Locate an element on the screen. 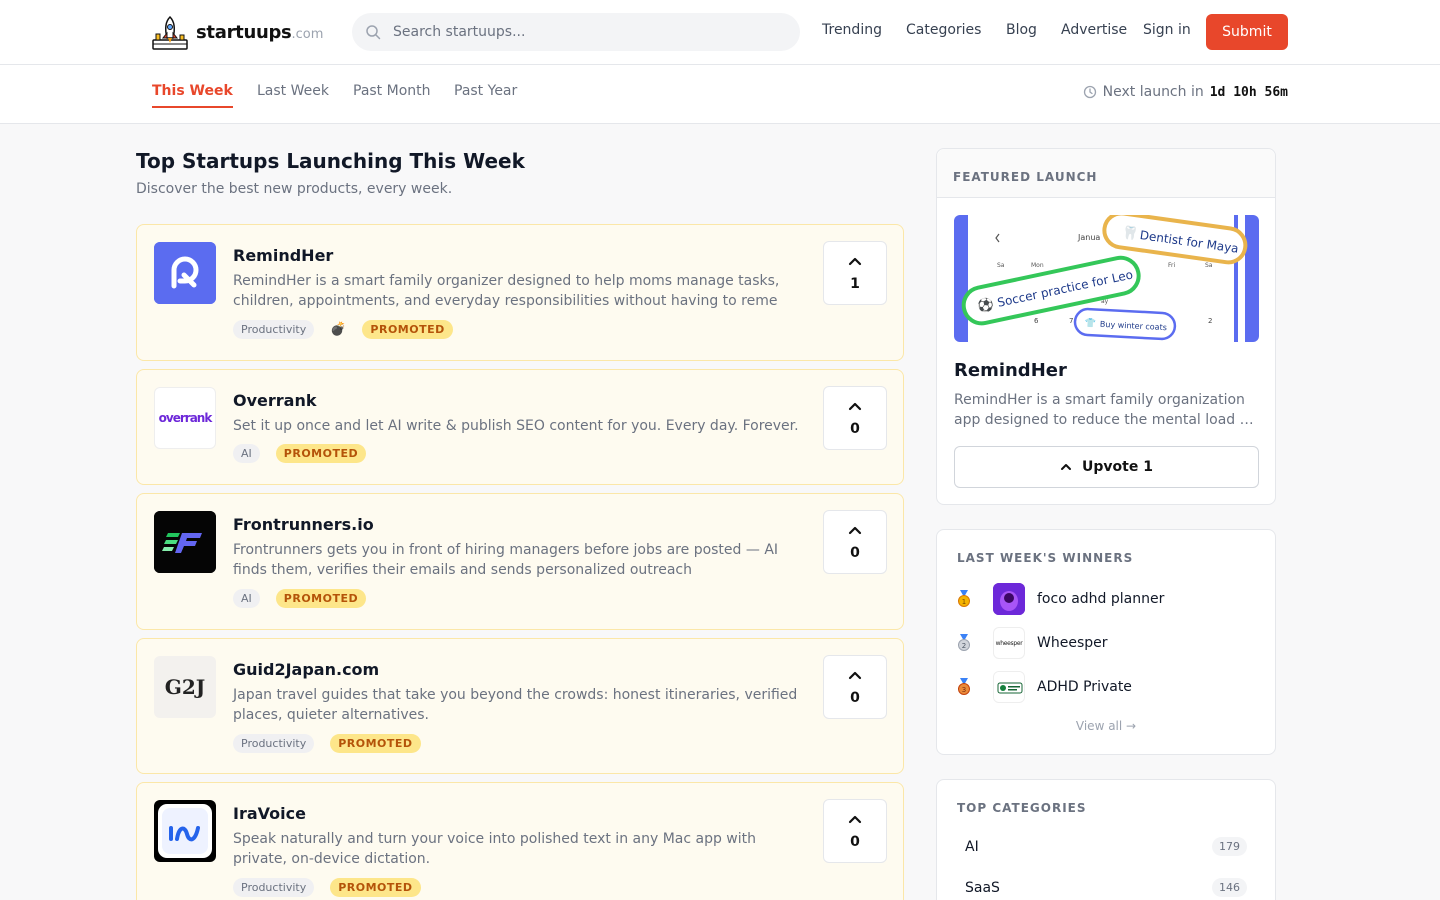 This screenshot has height=900, width=1440. product-logo: overrank is located at coordinates (185, 418).